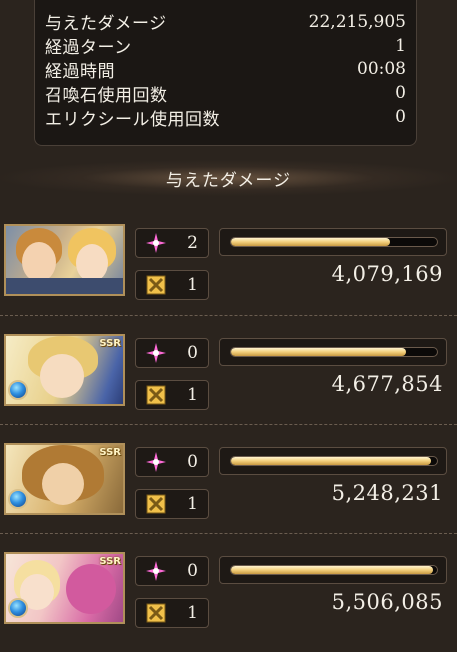 This screenshot has height=652, width=457. Describe the element at coordinates (64, 260) in the screenshot. I see `main-character-portrait` at that location.